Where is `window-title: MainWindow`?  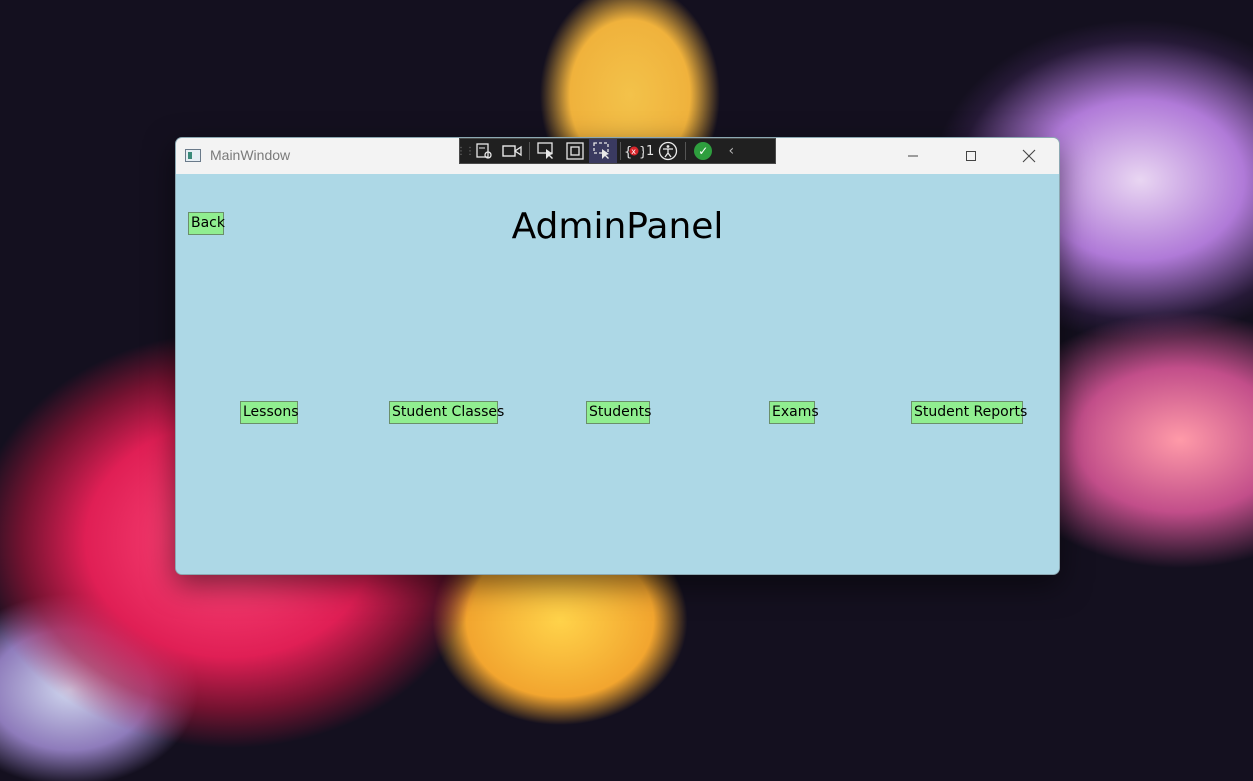
window-title: MainWindow is located at coordinates (250, 155).